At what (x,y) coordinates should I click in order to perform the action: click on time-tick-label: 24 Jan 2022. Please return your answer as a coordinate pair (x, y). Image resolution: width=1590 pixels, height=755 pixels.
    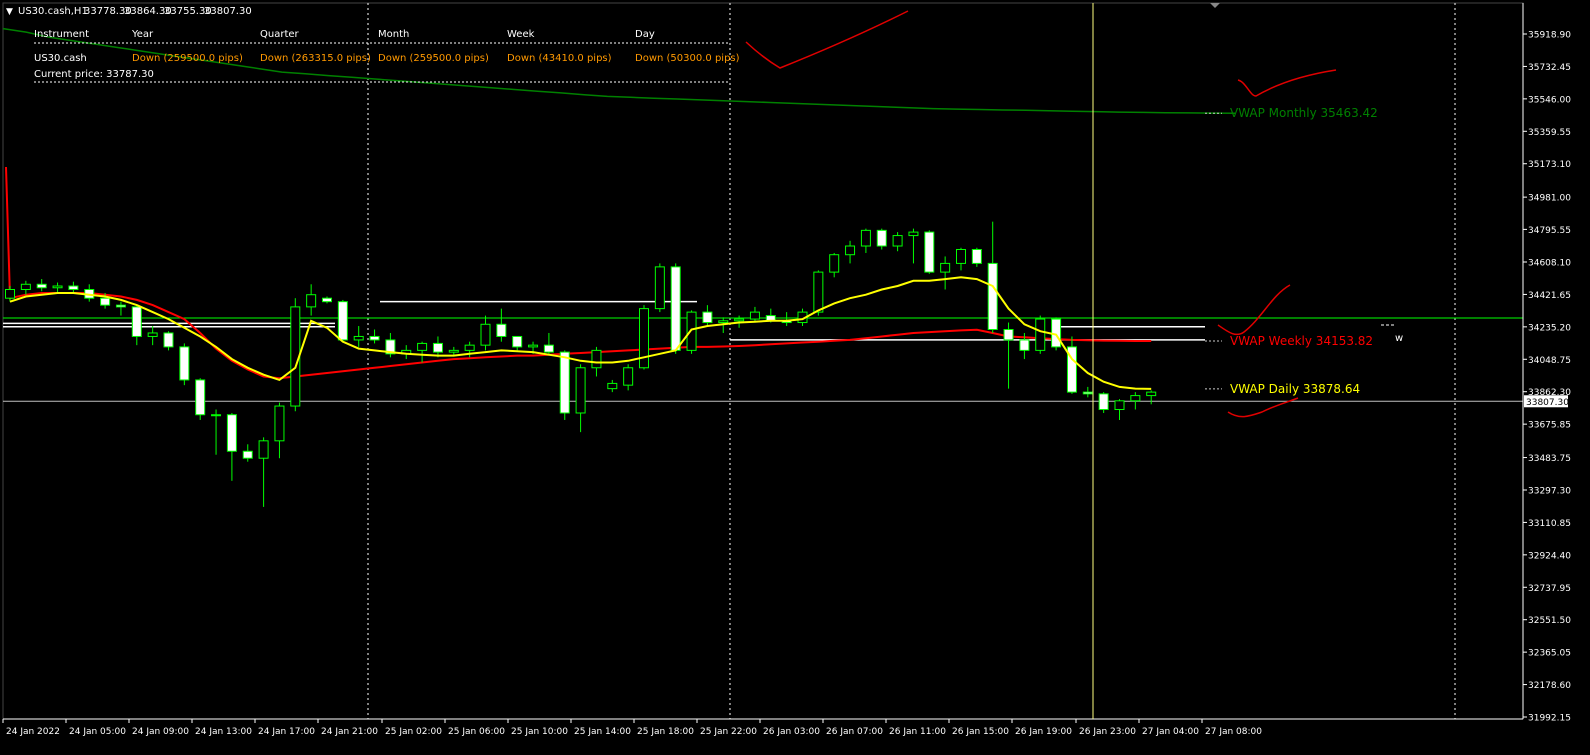
    Looking at the image, I should click on (33, 732).